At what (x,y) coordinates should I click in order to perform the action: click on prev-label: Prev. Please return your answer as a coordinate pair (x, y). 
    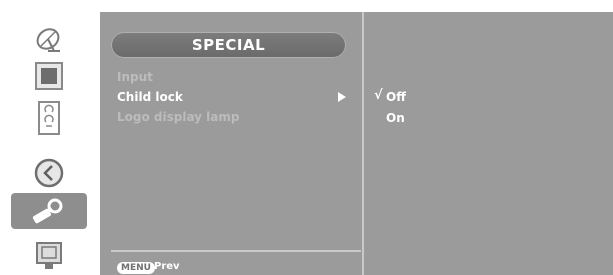
    Looking at the image, I should click on (167, 266).